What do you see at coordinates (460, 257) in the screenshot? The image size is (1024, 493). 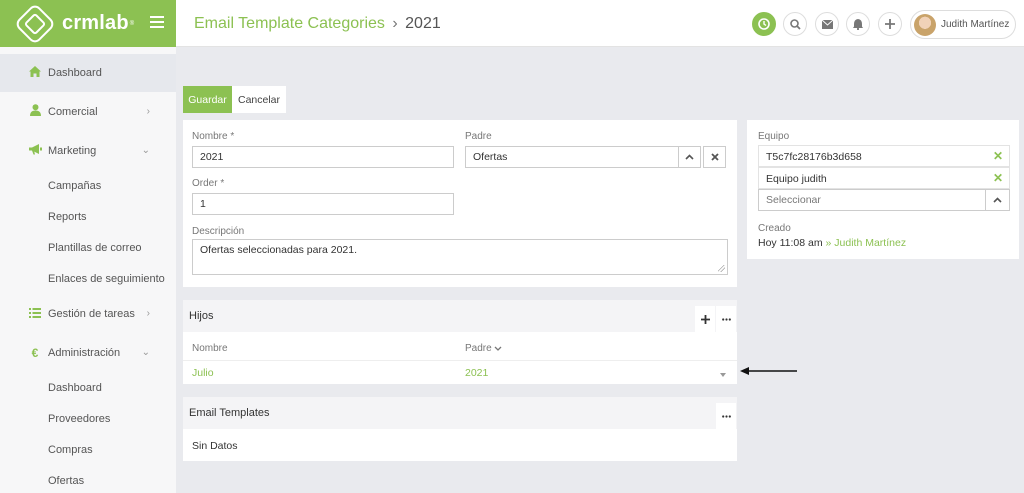 I see `descripcion-textarea: Ofertas seleccionadas para 2021.` at bounding box center [460, 257].